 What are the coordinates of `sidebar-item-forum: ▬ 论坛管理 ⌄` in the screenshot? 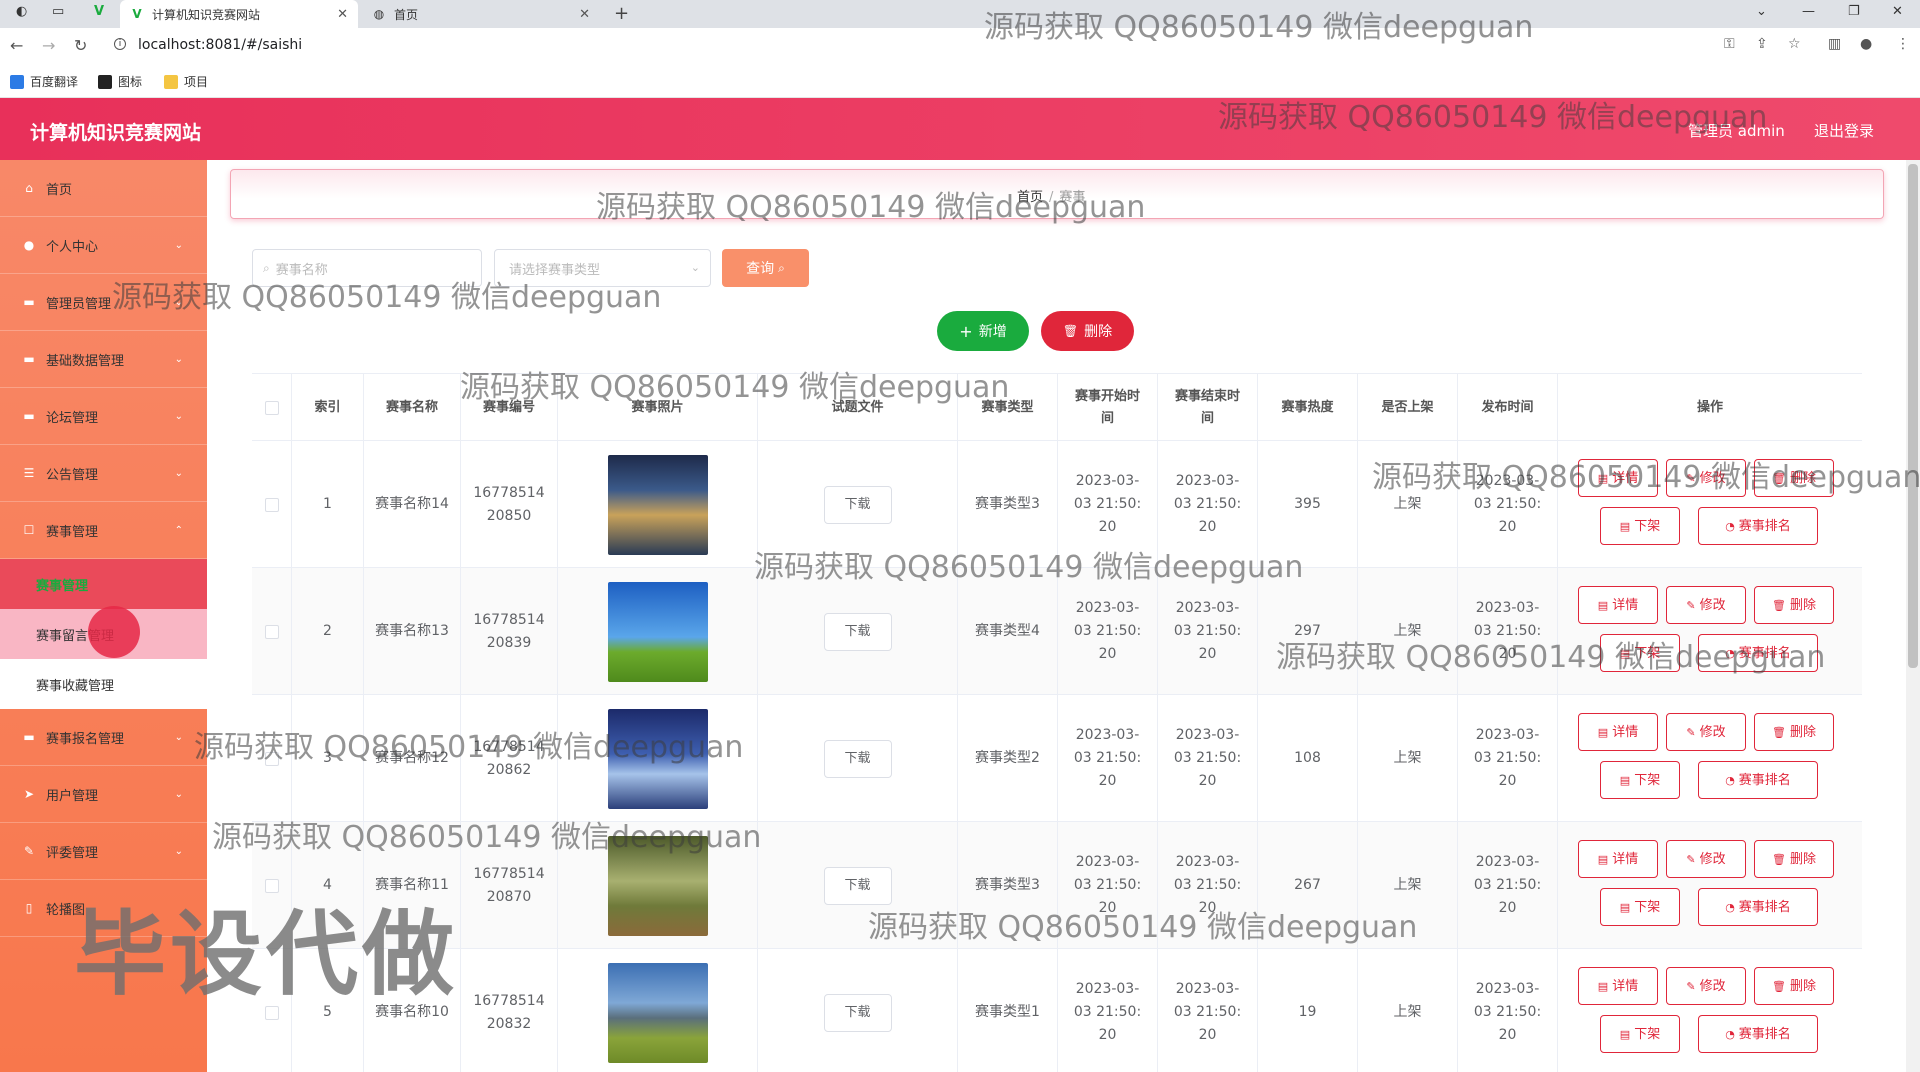 It's located at (103, 416).